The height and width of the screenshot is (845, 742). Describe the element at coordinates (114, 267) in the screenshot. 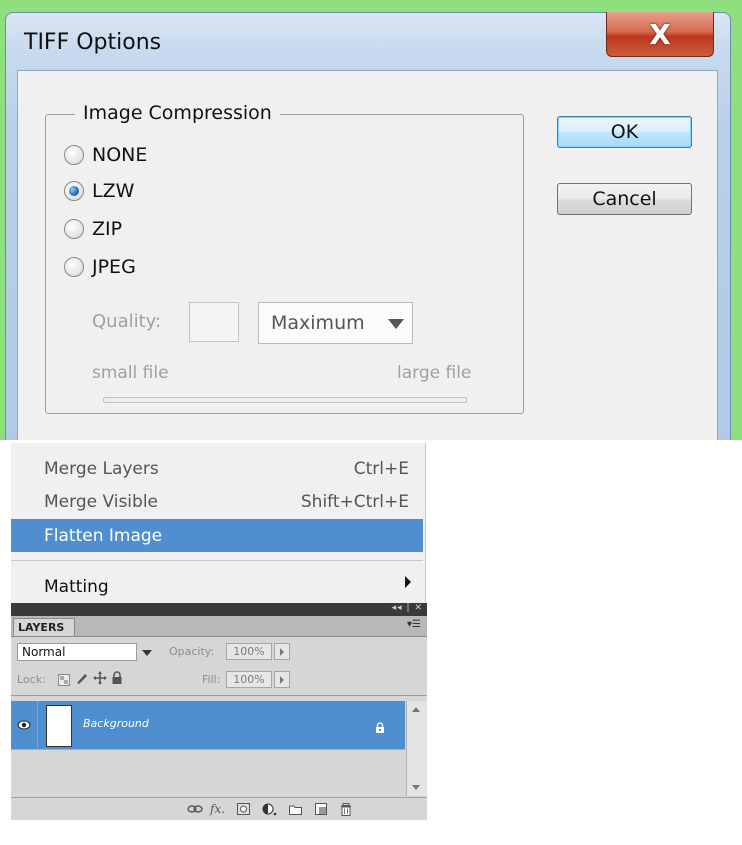

I see `radio-jpeg-label: JPEG` at that location.